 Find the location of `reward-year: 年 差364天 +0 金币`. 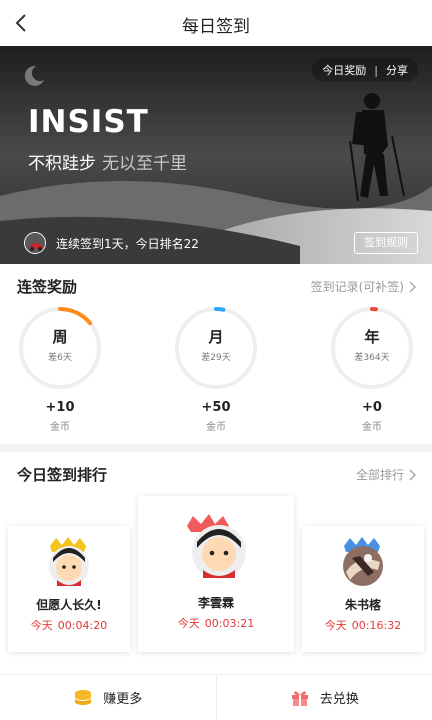

reward-year: 年 差364天 +0 金币 is located at coordinates (372, 369).